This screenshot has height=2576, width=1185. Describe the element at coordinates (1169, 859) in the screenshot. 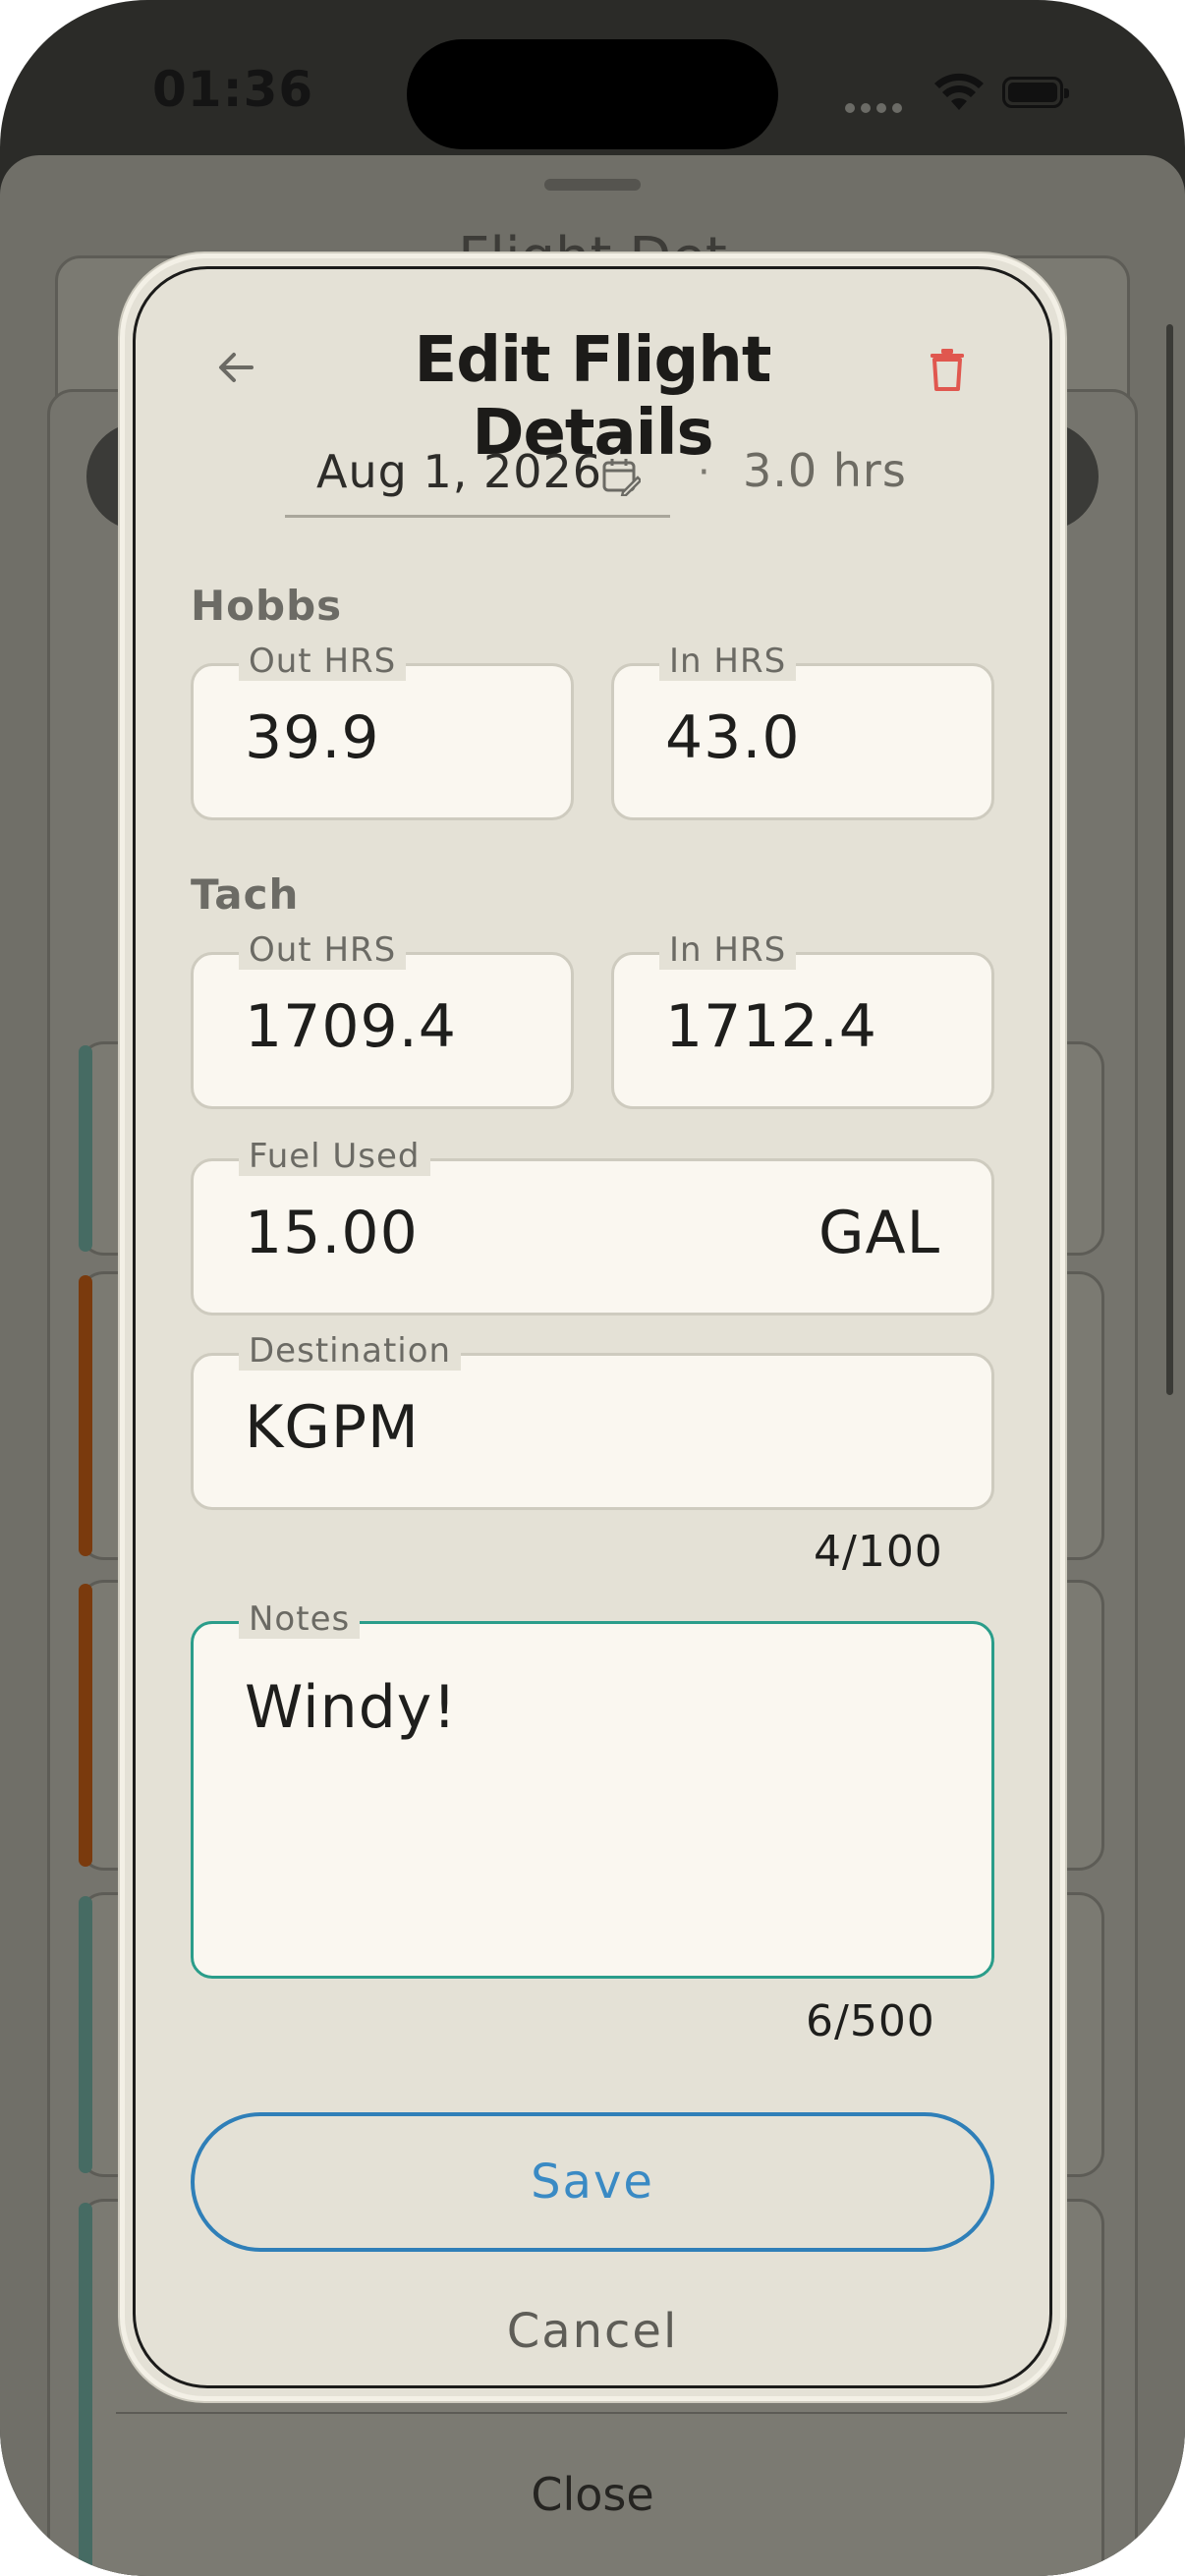

I see `scroll-indicator` at that location.